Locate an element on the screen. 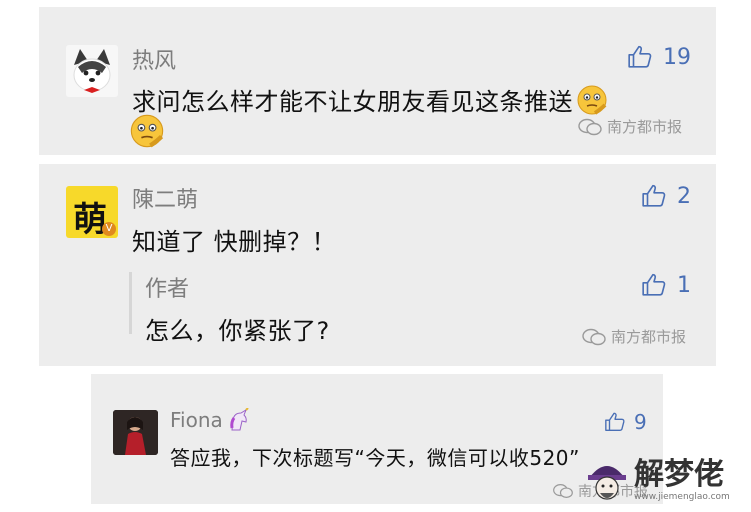 The image size is (751, 512). comment-text: 知道了 快删掉？！ is located at coordinates (234, 242).